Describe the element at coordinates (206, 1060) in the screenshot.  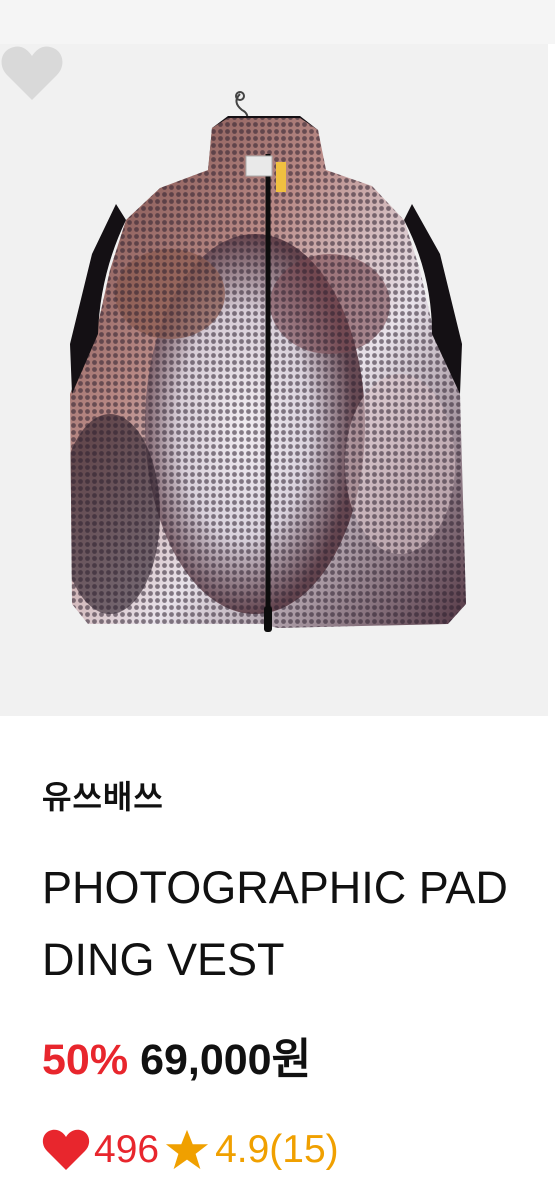
I see `sale-price: 69,000` at that location.